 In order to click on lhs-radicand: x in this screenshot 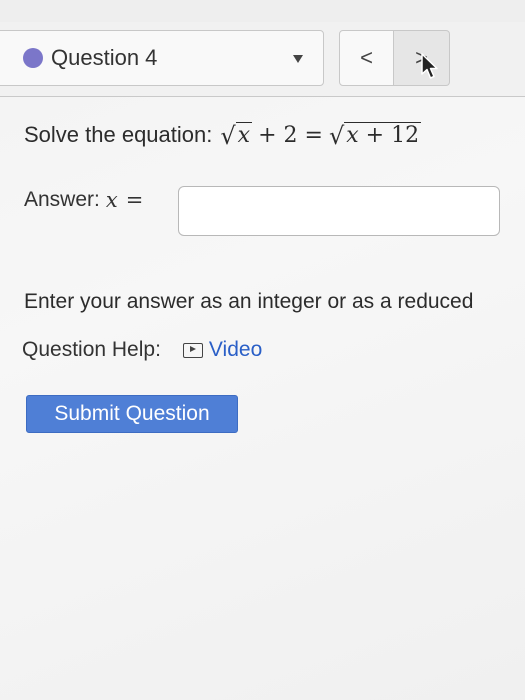, I will do `click(244, 135)`.